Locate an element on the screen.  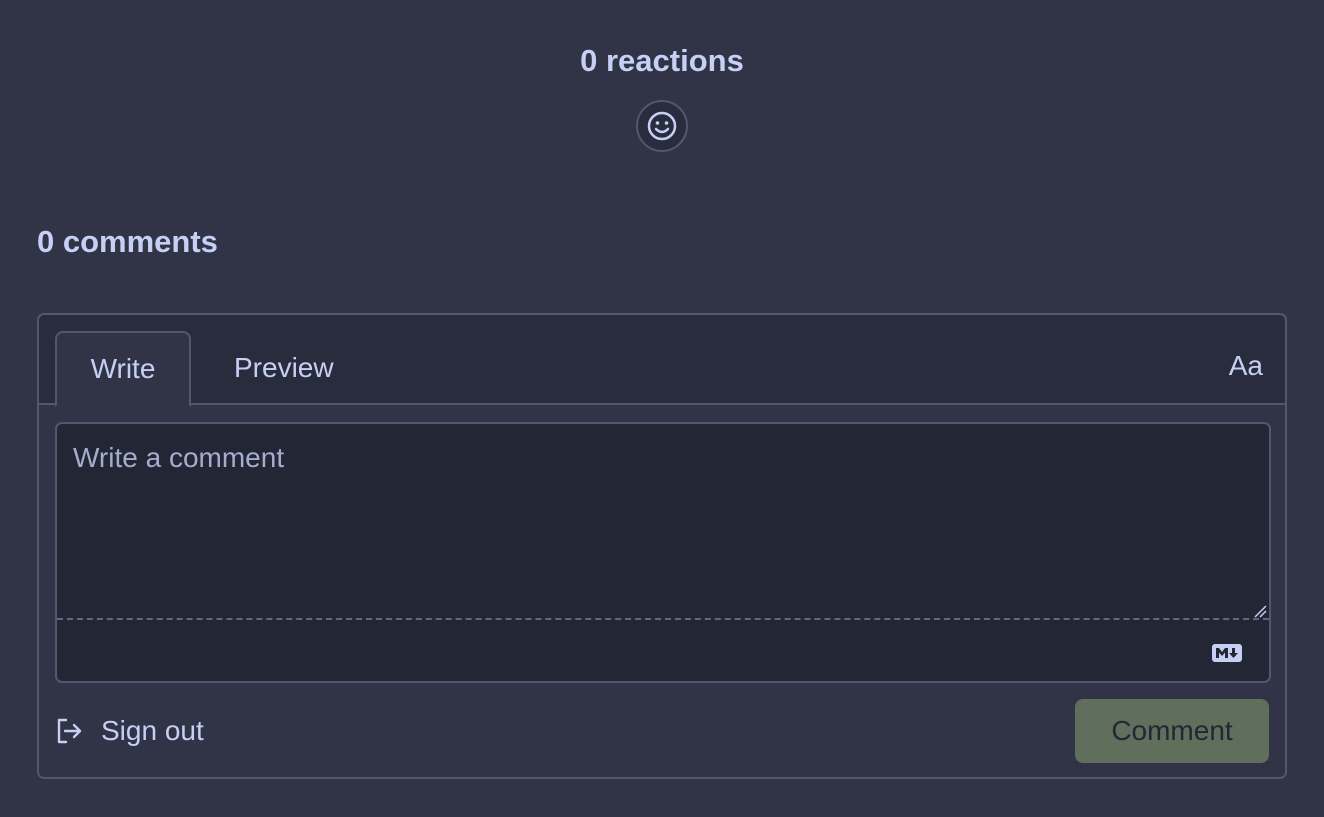
add-reaction-button is located at coordinates (662, 126).